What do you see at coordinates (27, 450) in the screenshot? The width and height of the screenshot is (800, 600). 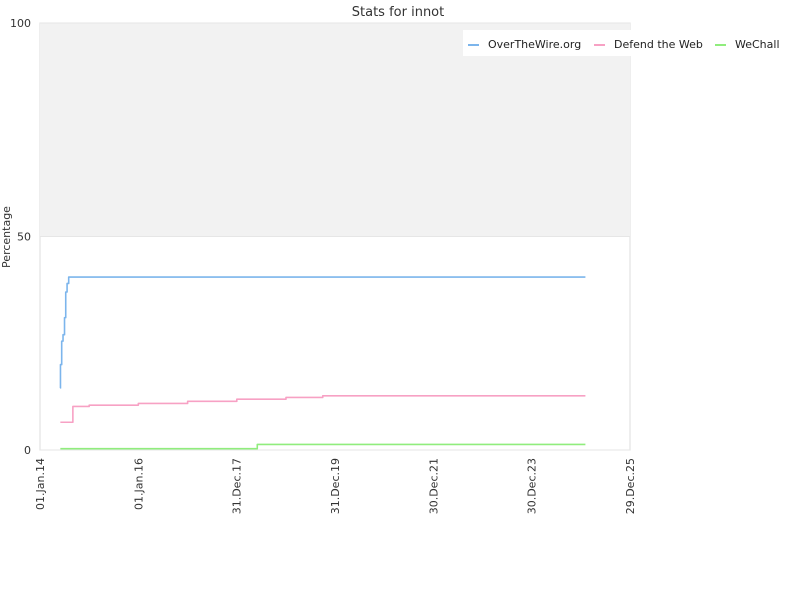 I see `y-tick-label: 0` at bounding box center [27, 450].